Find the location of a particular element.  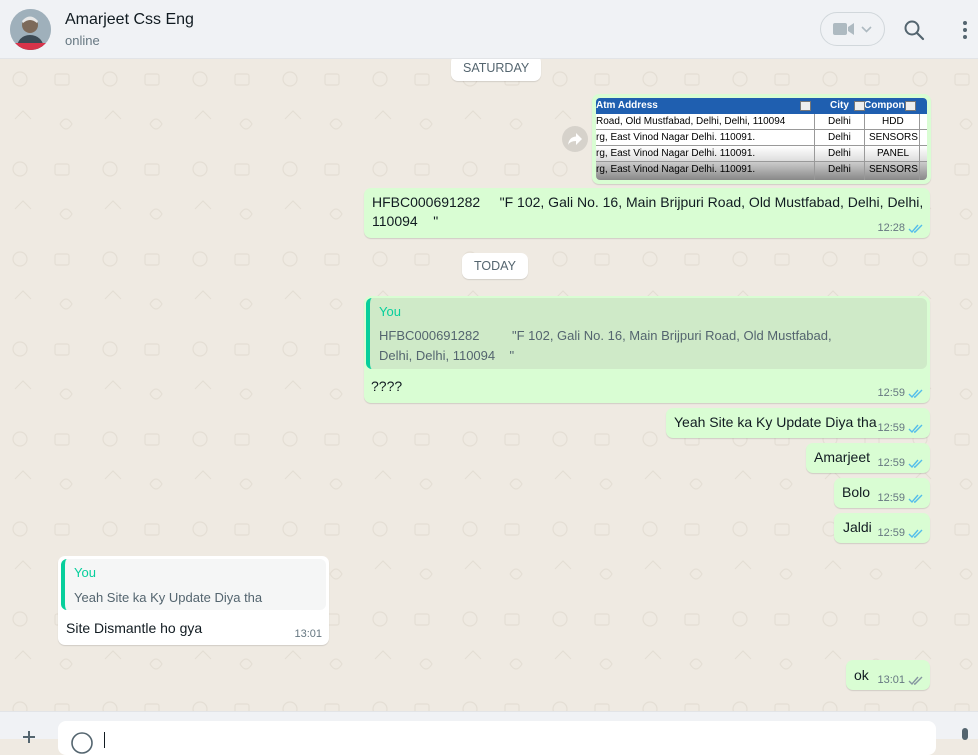

message-text: Bolo is located at coordinates (856, 492).